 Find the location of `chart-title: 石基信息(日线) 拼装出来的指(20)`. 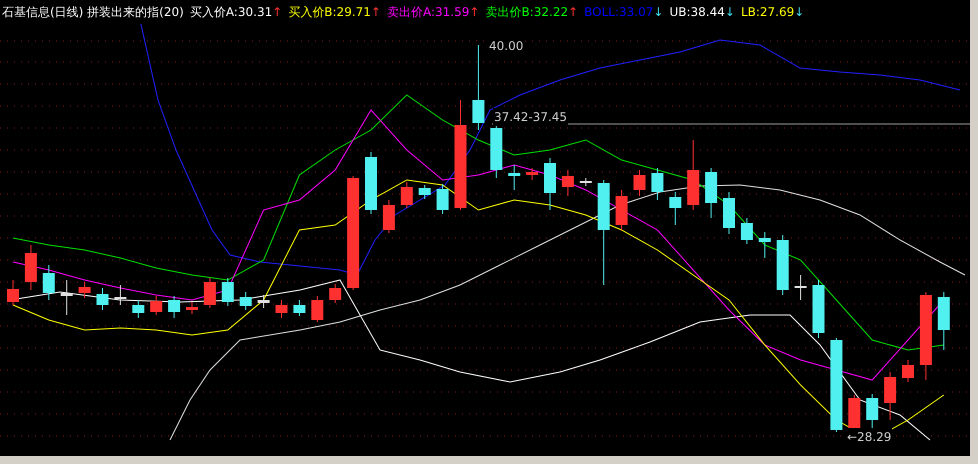

chart-title: 石基信息(日线) 拼装出来的指(20) is located at coordinates (93, 12).